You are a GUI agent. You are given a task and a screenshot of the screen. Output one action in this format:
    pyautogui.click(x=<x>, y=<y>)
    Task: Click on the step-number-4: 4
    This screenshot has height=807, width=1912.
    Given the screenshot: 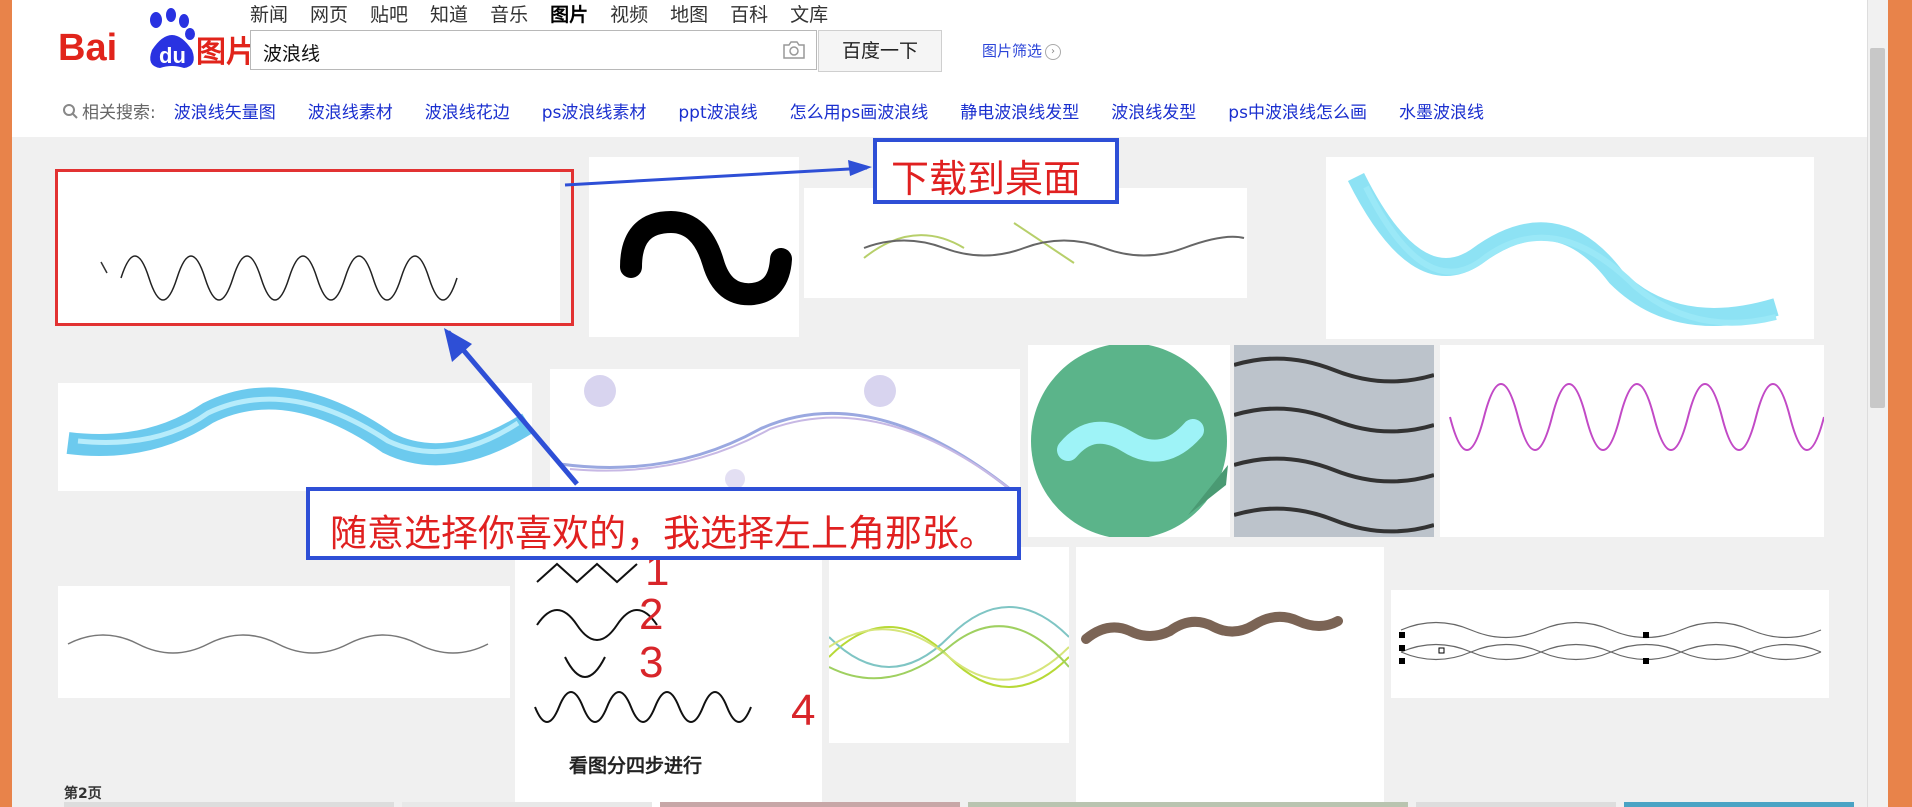 What is the action you would take?
    pyautogui.click(x=803, y=710)
    